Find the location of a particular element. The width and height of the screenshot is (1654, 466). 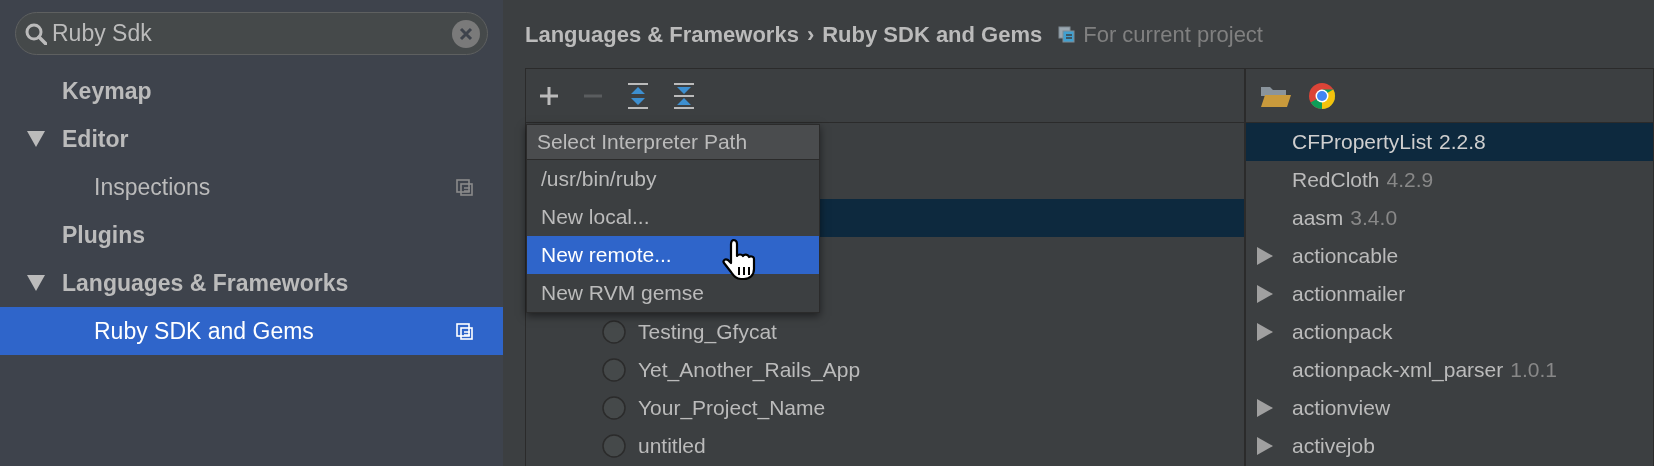

gem-row: actioncable is located at coordinates (1449, 256).